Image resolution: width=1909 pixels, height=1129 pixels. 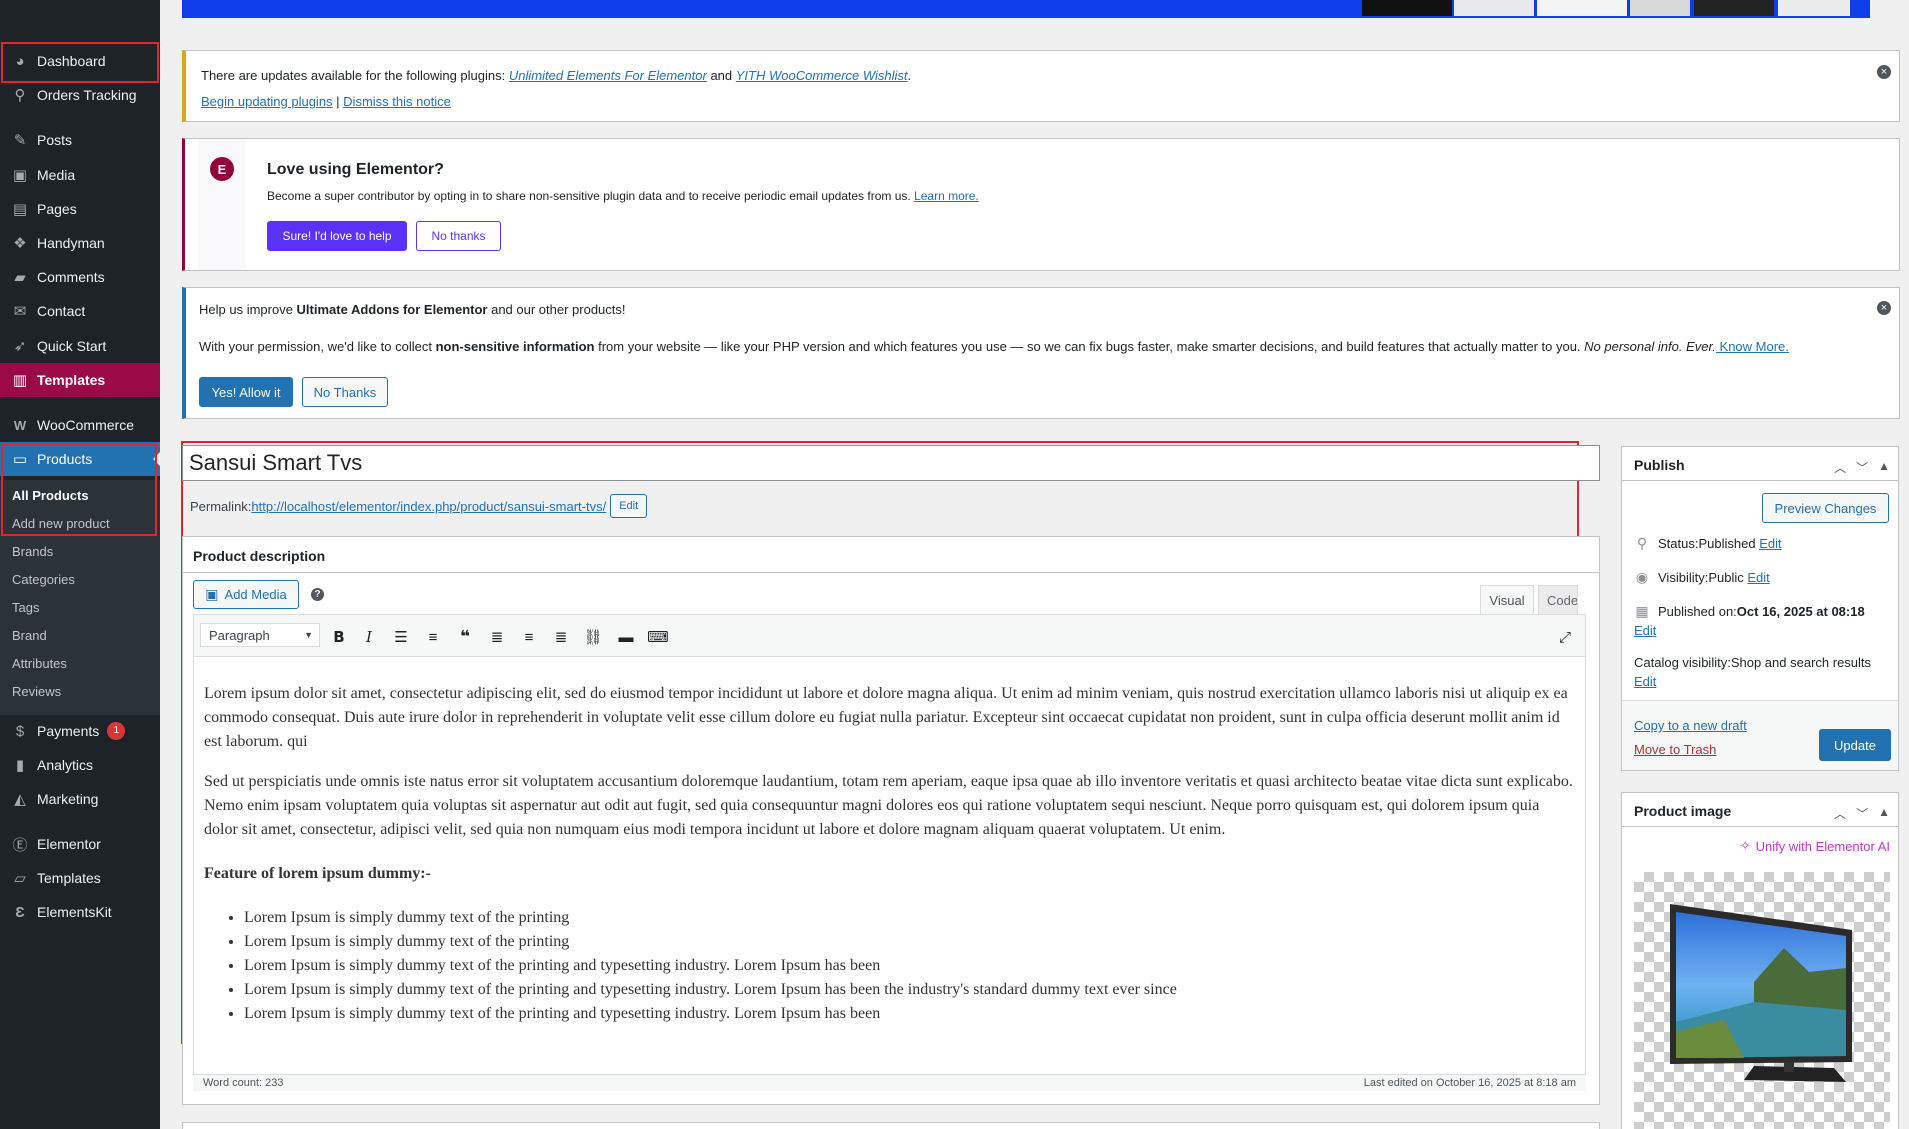 What do you see at coordinates (32, 551) in the screenshot?
I see `submenu-brands: Brands` at bounding box center [32, 551].